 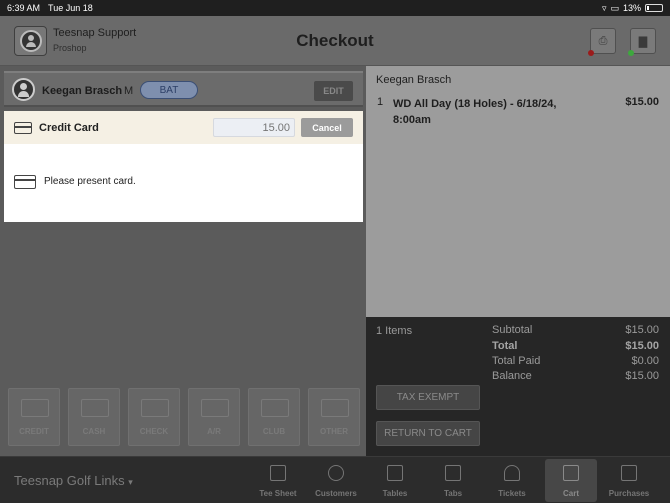 What do you see at coordinates (505, 346) in the screenshot?
I see `total-label: Total` at bounding box center [505, 346].